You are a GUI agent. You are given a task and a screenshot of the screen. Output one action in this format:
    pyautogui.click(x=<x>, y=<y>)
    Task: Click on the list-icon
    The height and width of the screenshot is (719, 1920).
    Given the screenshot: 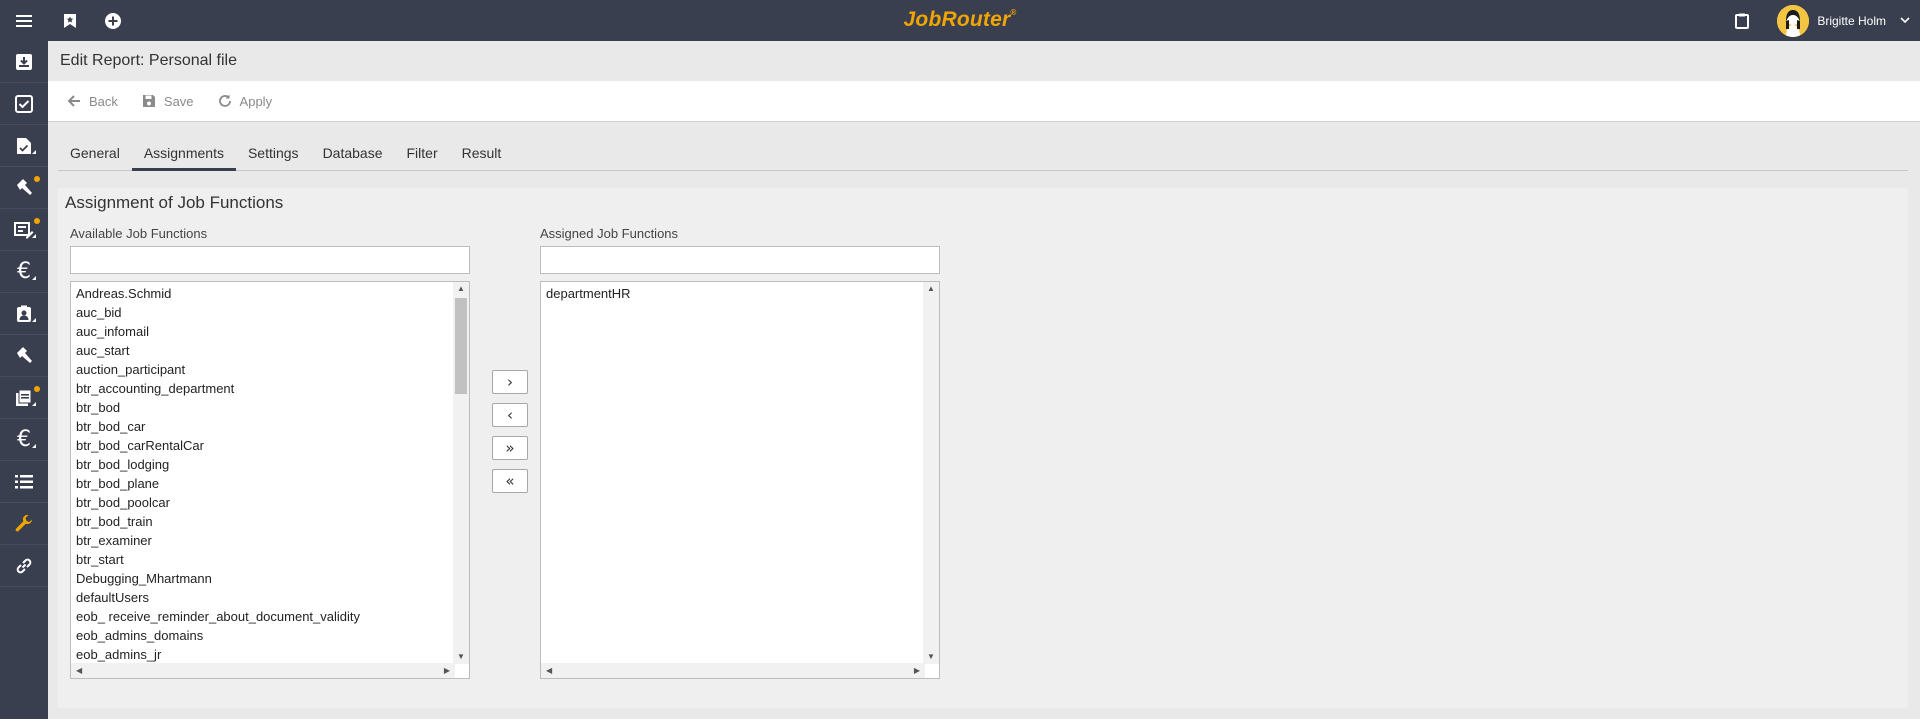 What is the action you would take?
    pyautogui.click(x=24, y=481)
    